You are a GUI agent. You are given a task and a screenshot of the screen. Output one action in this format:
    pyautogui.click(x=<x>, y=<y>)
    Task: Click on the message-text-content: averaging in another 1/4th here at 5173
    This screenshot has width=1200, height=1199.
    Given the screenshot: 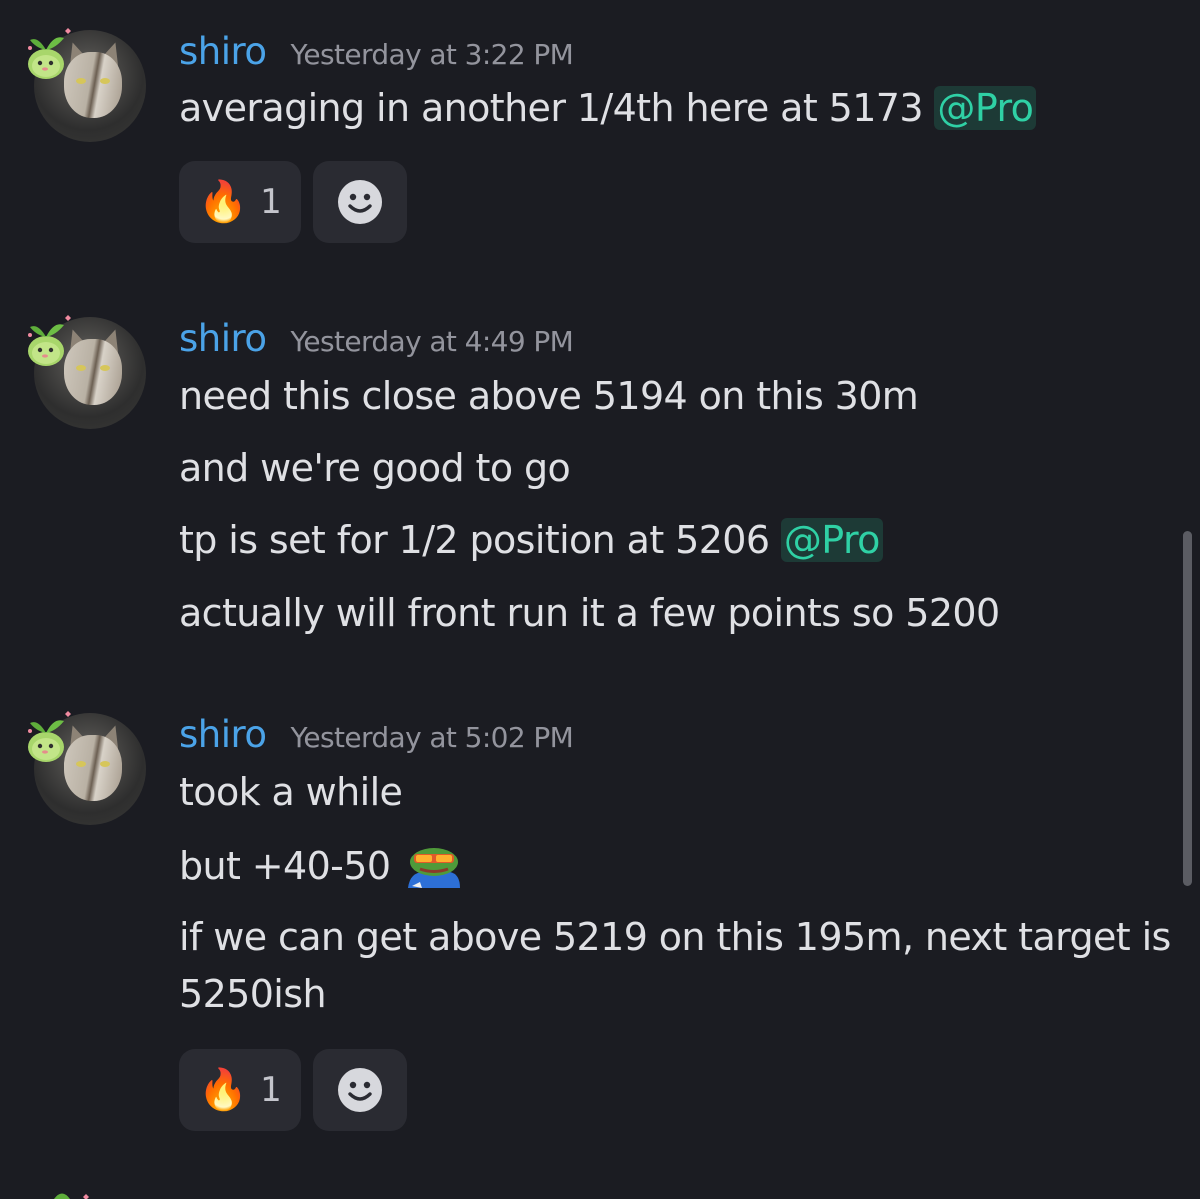 What is the action you would take?
    pyautogui.click(x=557, y=108)
    